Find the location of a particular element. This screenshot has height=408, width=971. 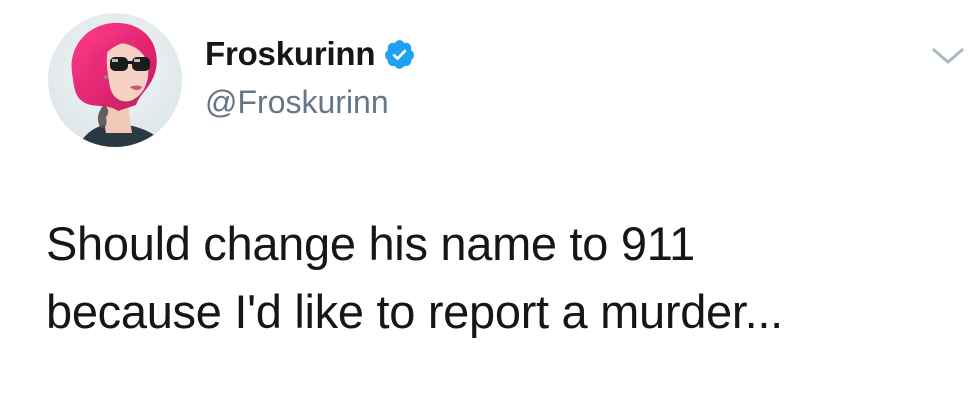

tweet-text-line: Should change his name to 911 is located at coordinates (370, 243).